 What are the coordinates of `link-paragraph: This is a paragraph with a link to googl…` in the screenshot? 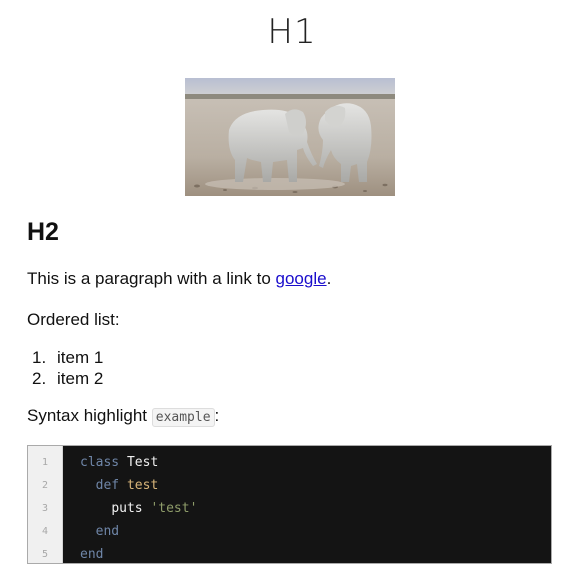 It's located at (179, 279).